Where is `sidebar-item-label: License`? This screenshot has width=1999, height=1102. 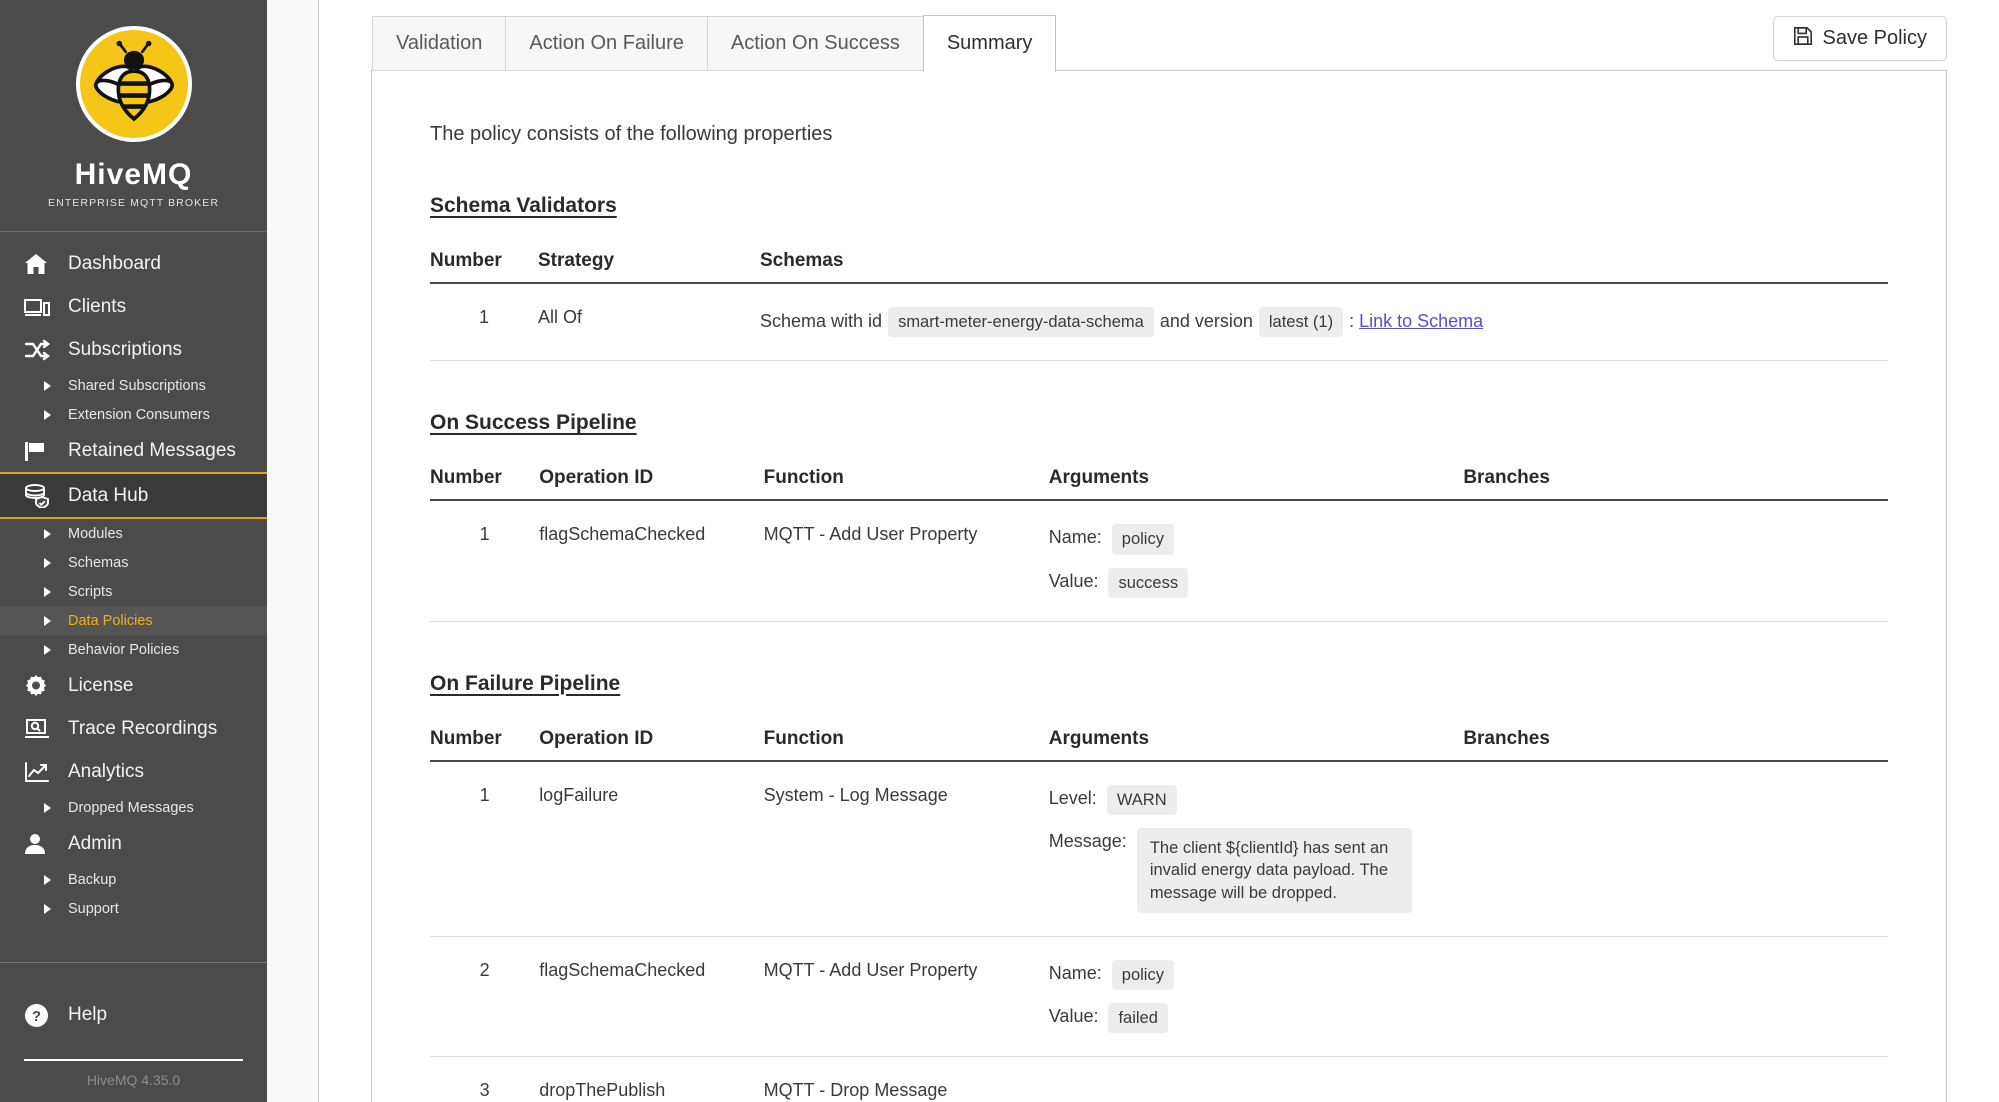
sidebar-item-label: License is located at coordinates (101, 685).